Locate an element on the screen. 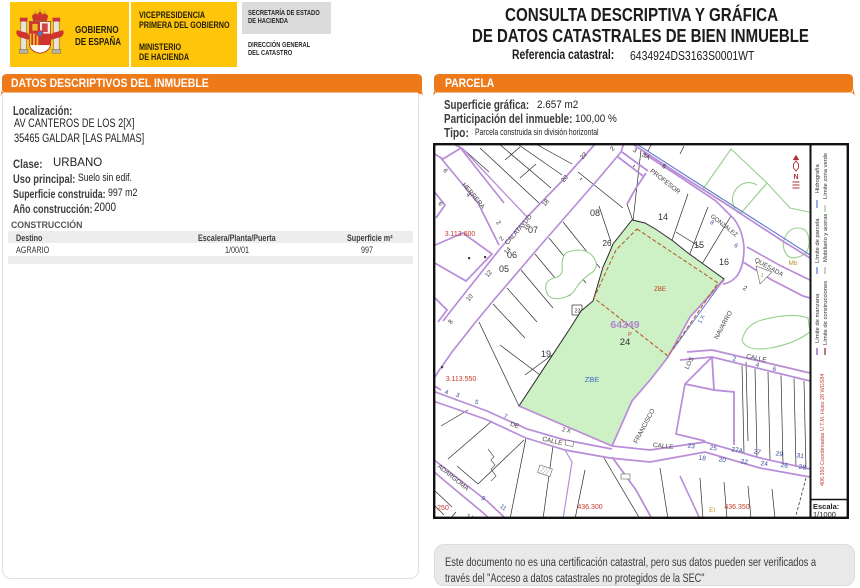 The width and height of the screenshot is (860, 588). svg-text: Límite de manzana is located at coordinates (818, 318).